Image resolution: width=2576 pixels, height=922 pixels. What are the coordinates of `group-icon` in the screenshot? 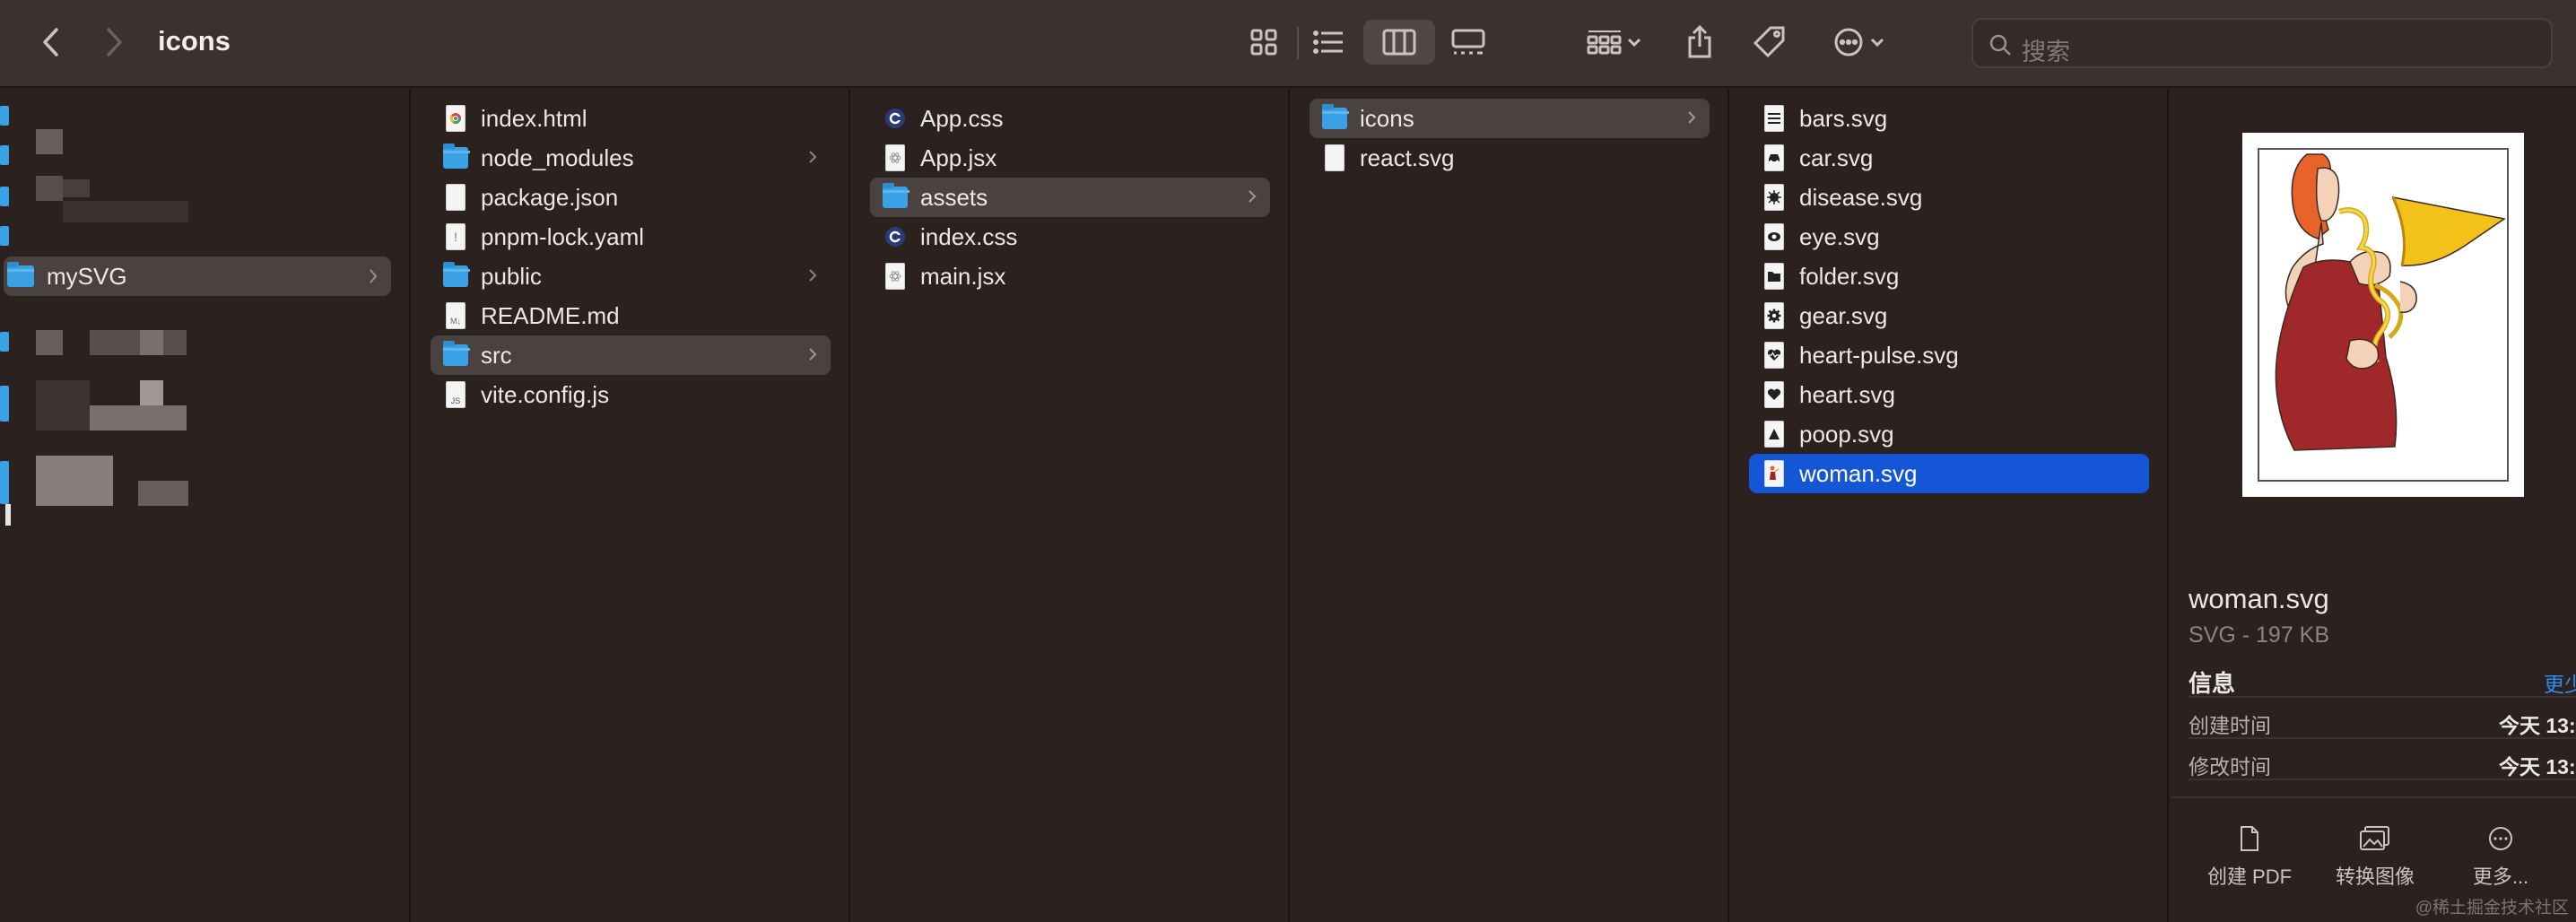 It's located at (1604, 42).